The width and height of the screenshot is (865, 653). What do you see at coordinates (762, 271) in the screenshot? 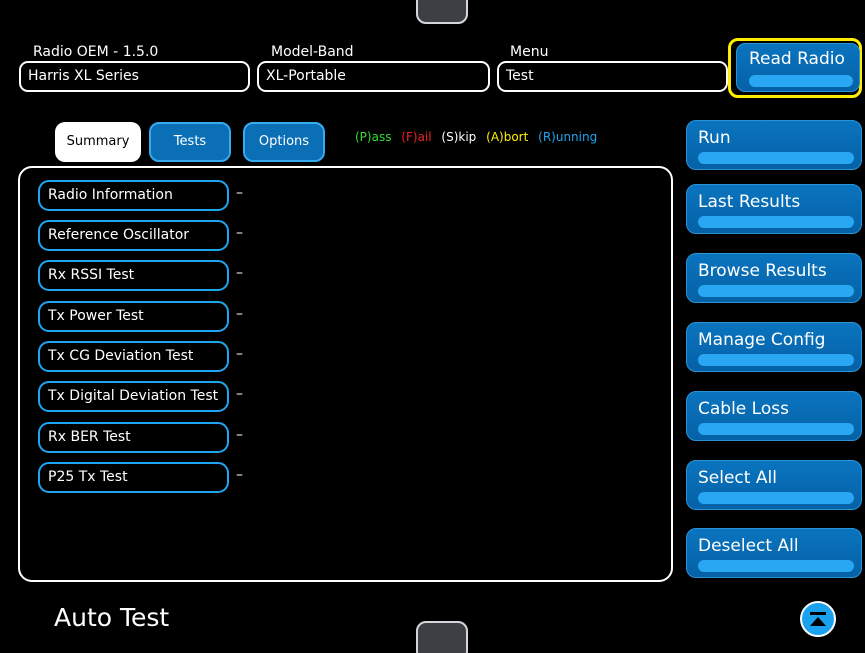
I see `browse-results-label: Browse Results` at bounding box center [762, 271].